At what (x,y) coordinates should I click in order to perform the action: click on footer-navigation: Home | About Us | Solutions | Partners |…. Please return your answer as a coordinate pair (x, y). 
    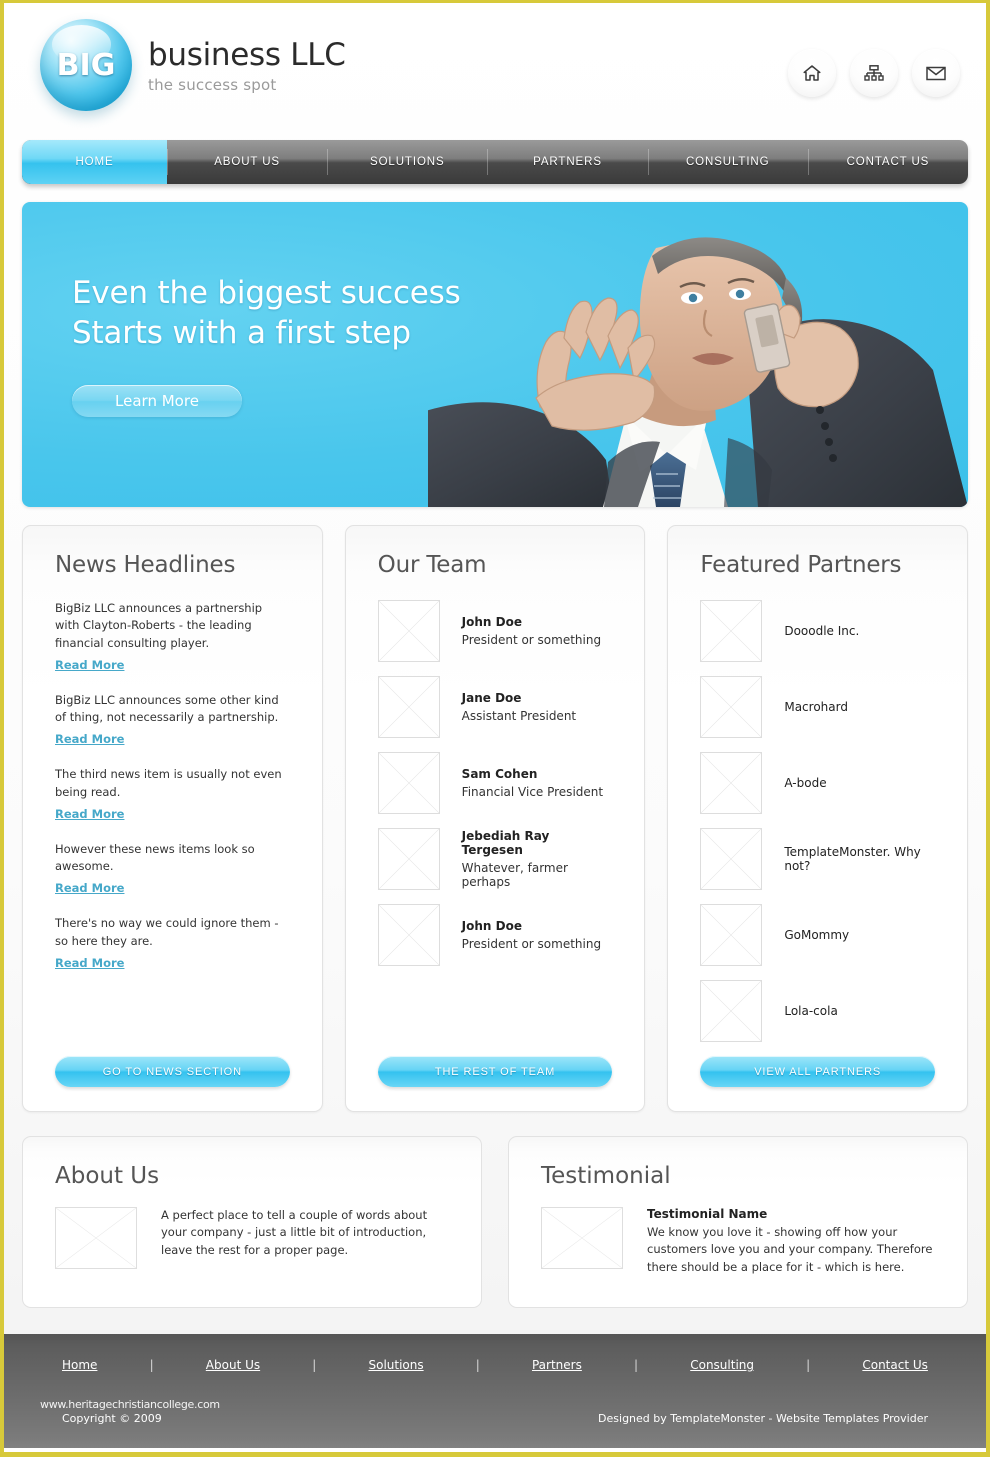
    Looking at the image, I should click on (495, 1353).